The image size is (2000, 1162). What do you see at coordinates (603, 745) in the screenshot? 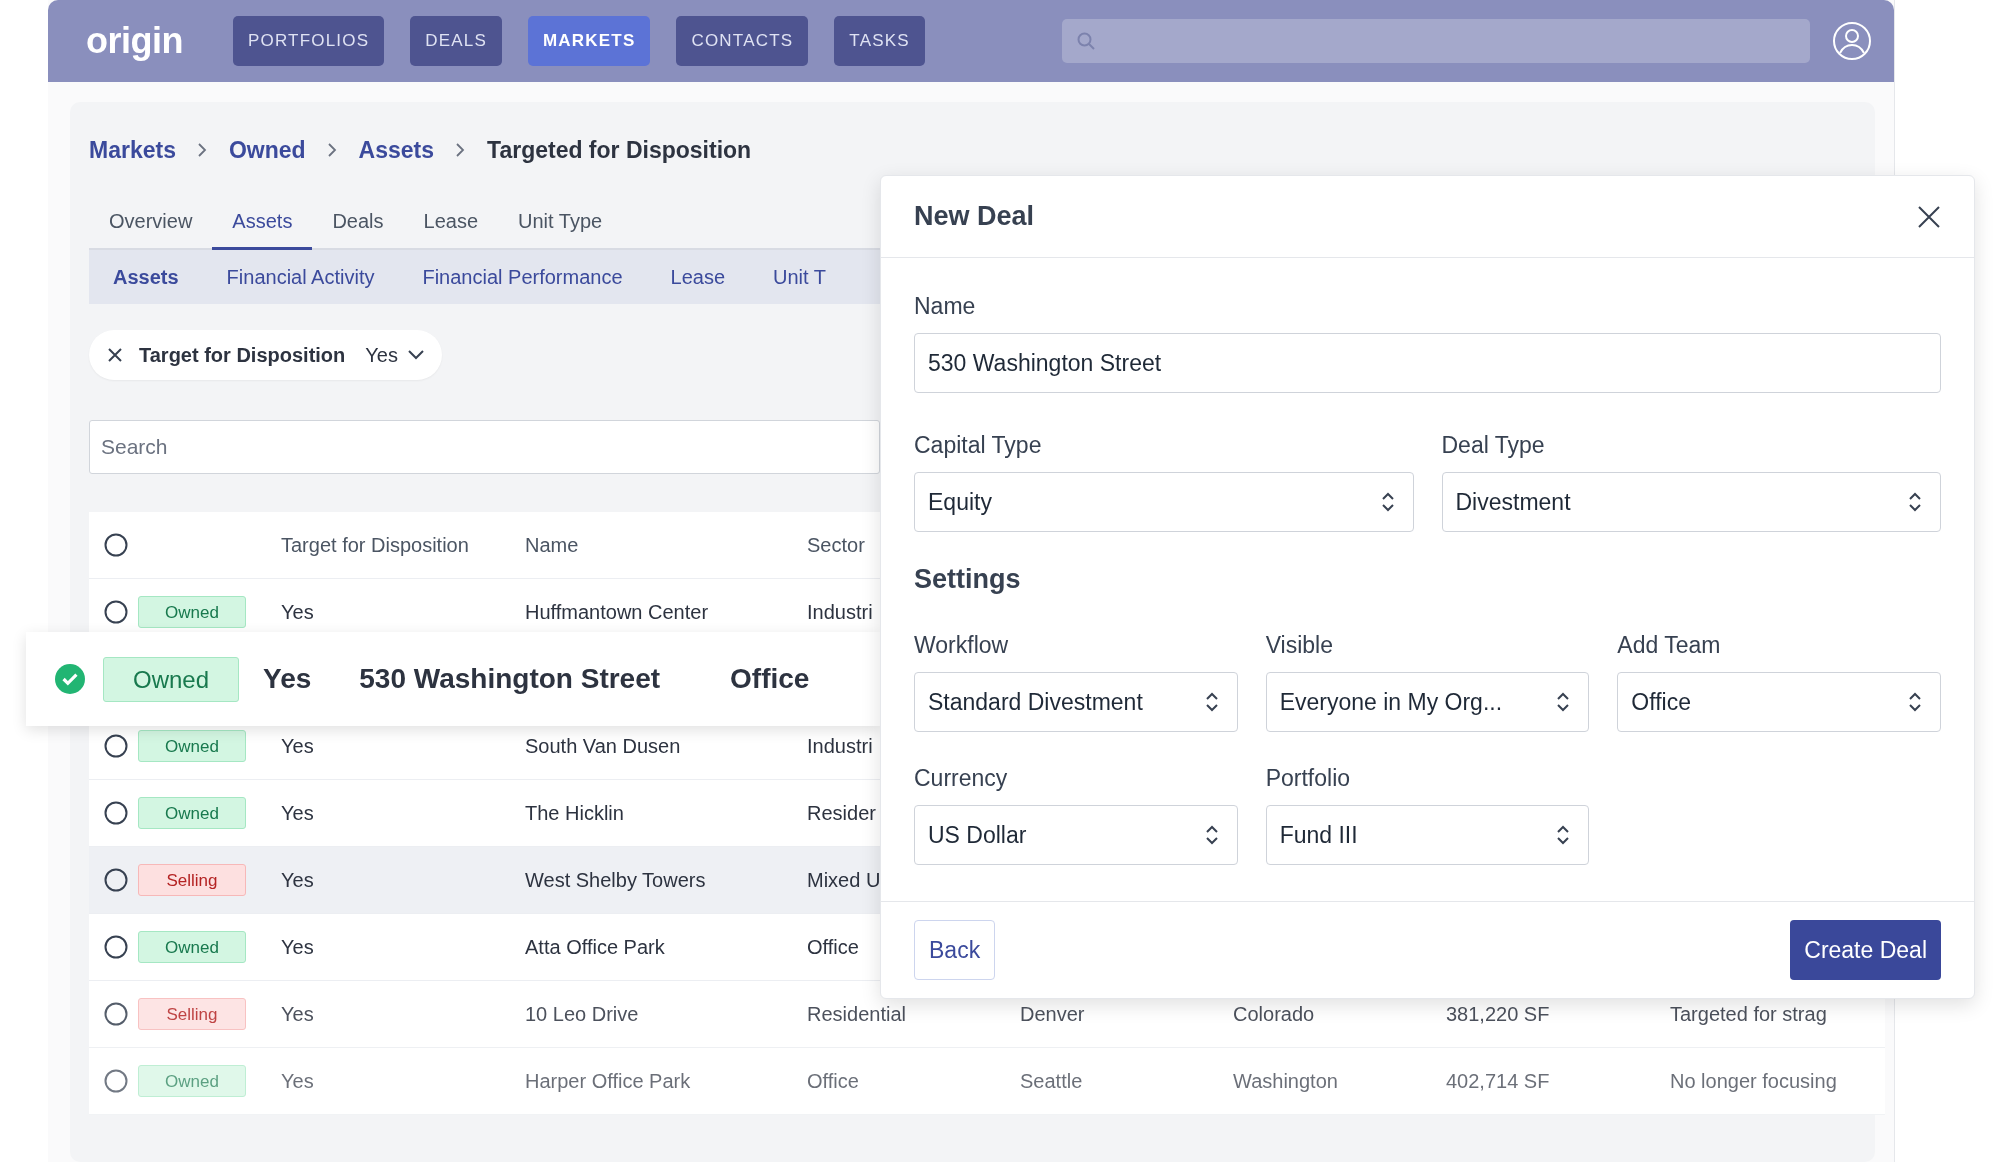
I see `table-cell: South Van Dusen` at bounding box center [603, 745].